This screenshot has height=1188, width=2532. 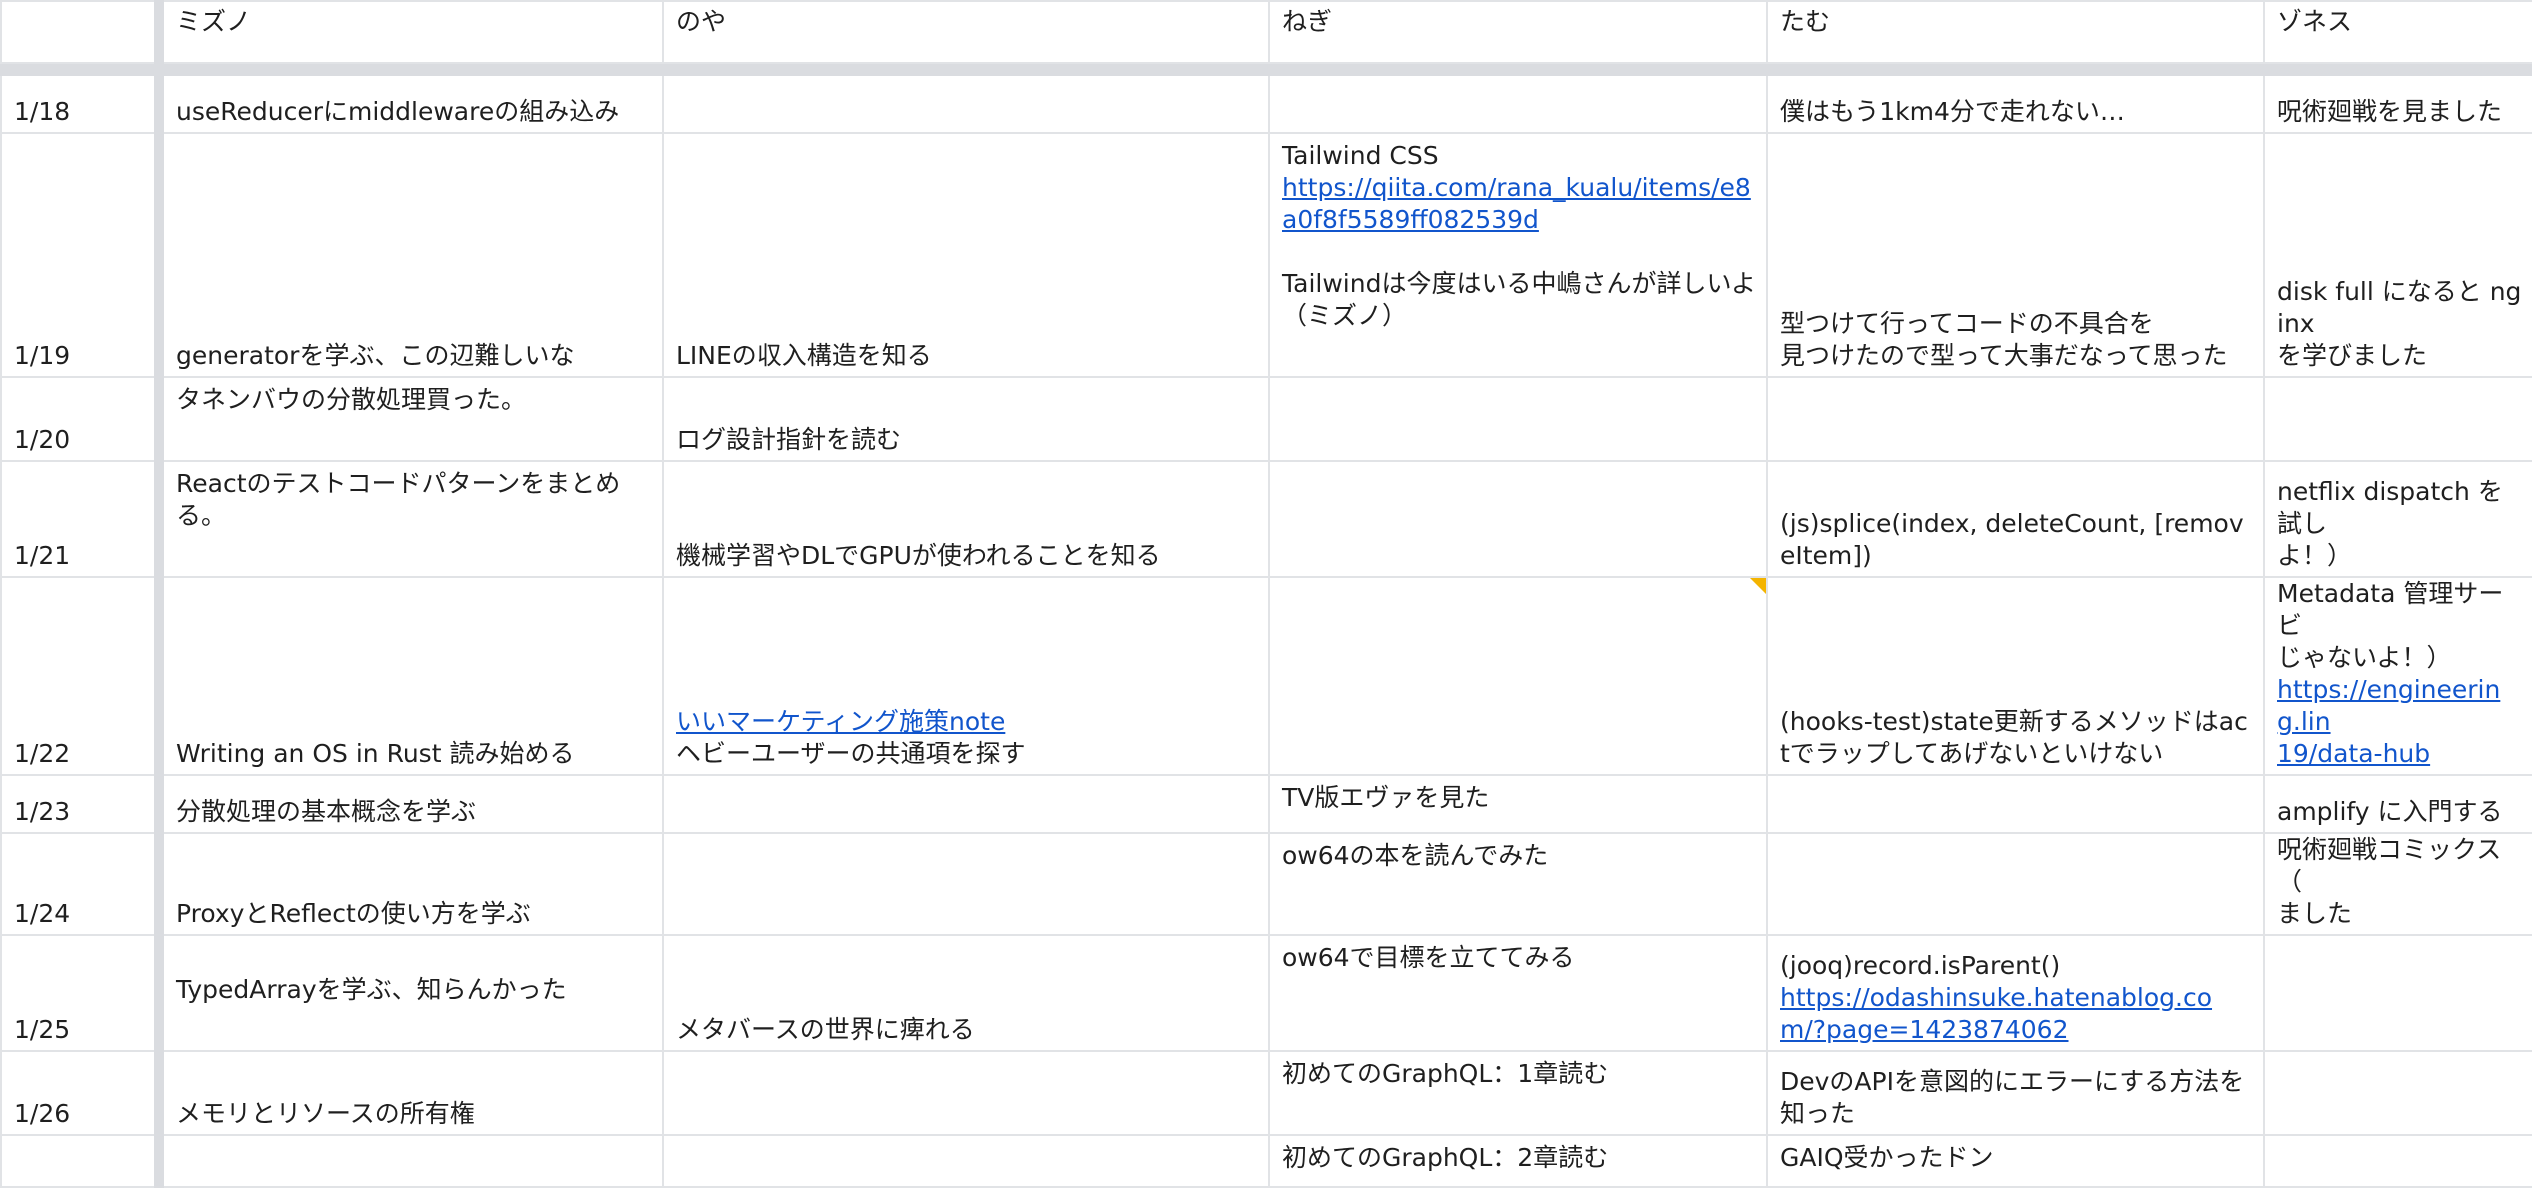 What do you see at coordinates (1518, 993) in the screenshot?
I see `table-cell: ow64で目標を立ててみる` at bounding box center [1518, 993].